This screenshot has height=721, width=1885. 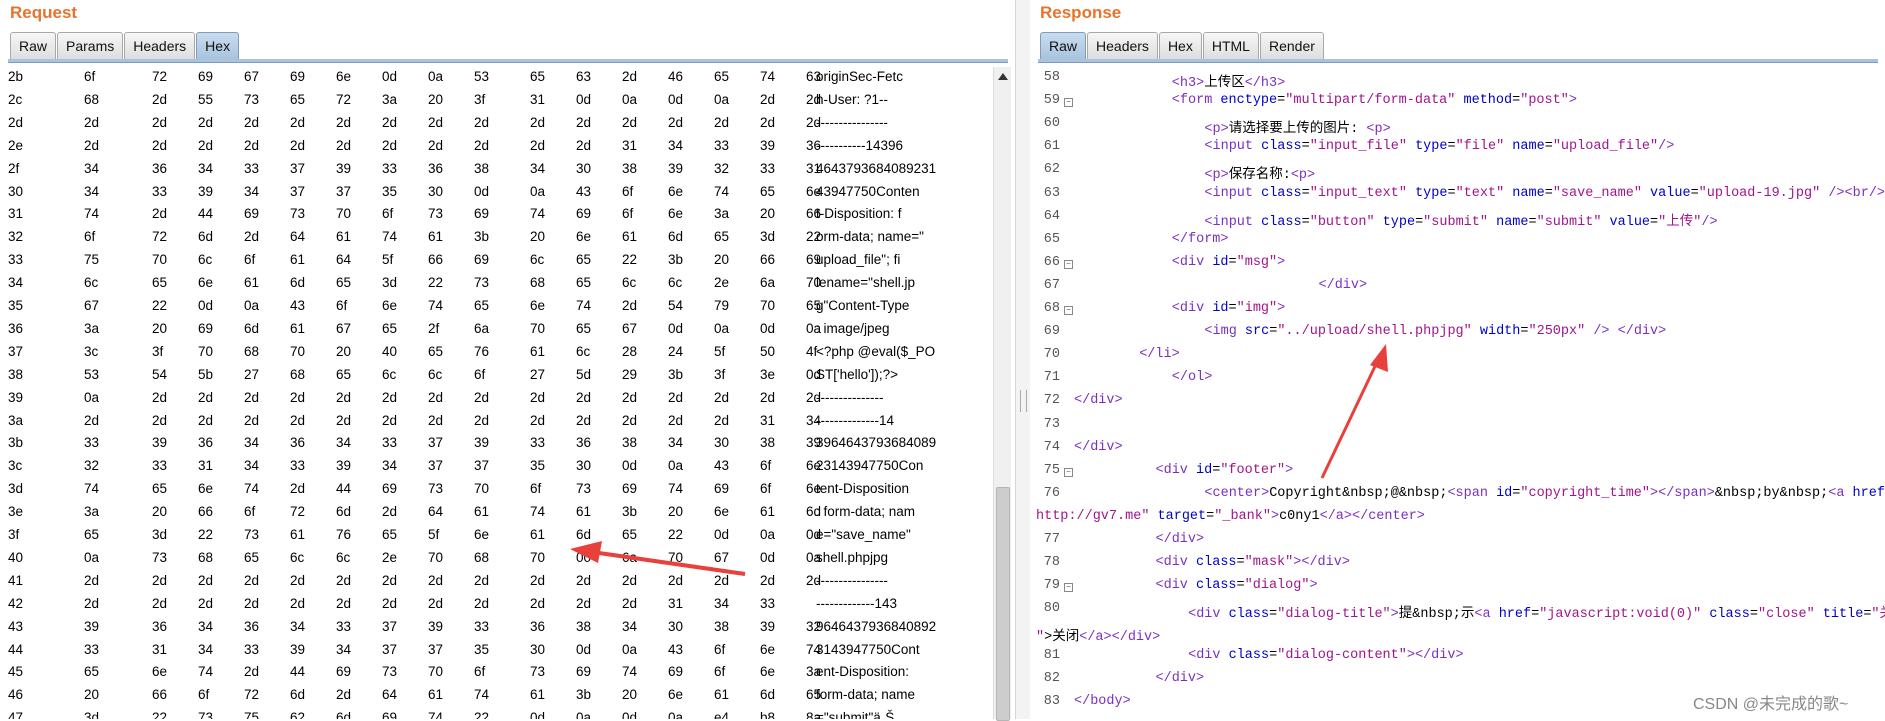 What do you see at coordinates (1003, 604) in the screenshot?
I see `scroll-thumb` at bounding box center [1003, 604].